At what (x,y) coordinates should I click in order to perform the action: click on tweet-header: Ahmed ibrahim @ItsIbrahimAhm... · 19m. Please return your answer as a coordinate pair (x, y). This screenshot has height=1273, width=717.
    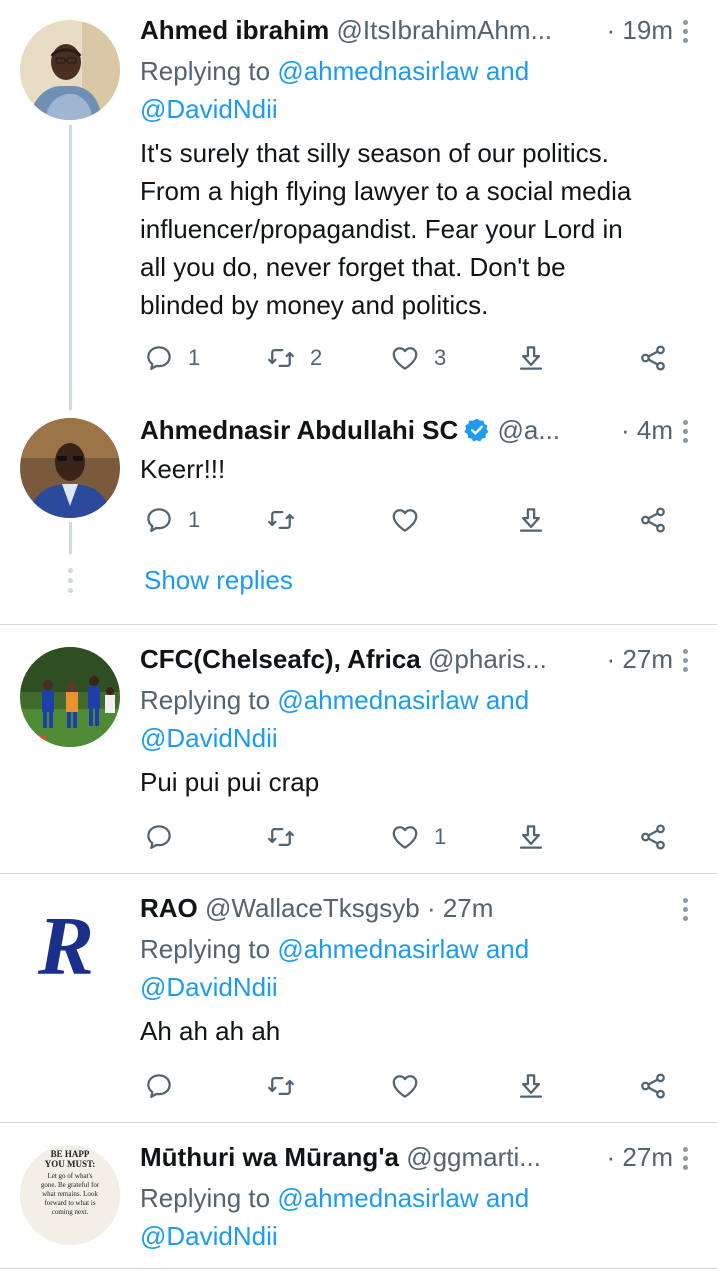
    Looking at the image, I should click on (406, 30).